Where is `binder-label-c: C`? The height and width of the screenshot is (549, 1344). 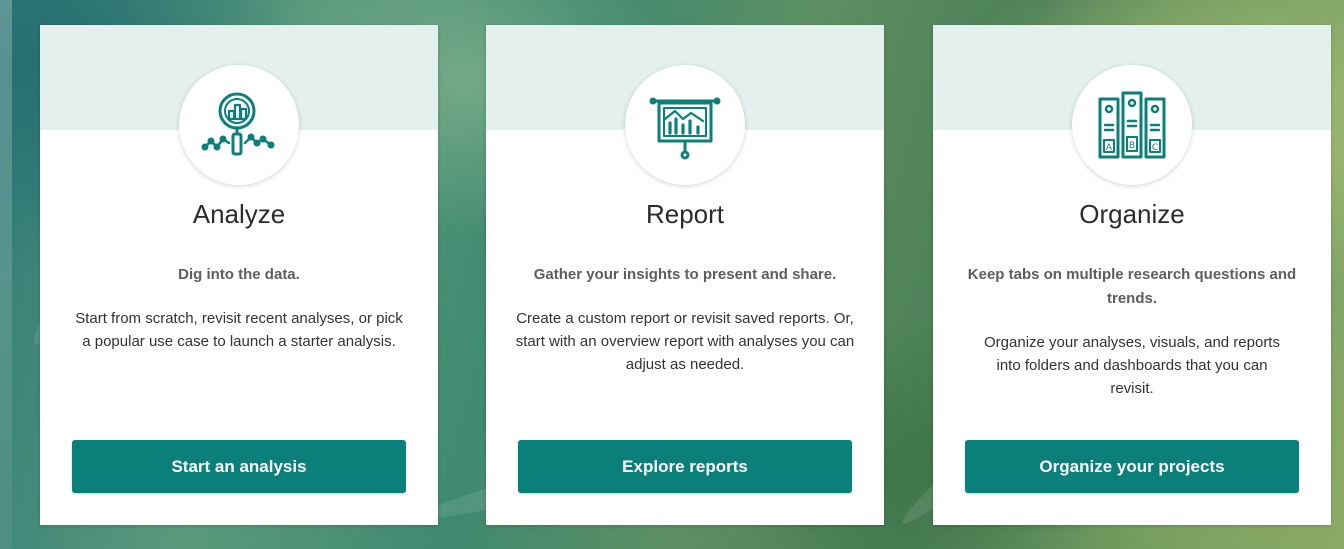
binder-label-c: C is located at coordinates (1155, 148).